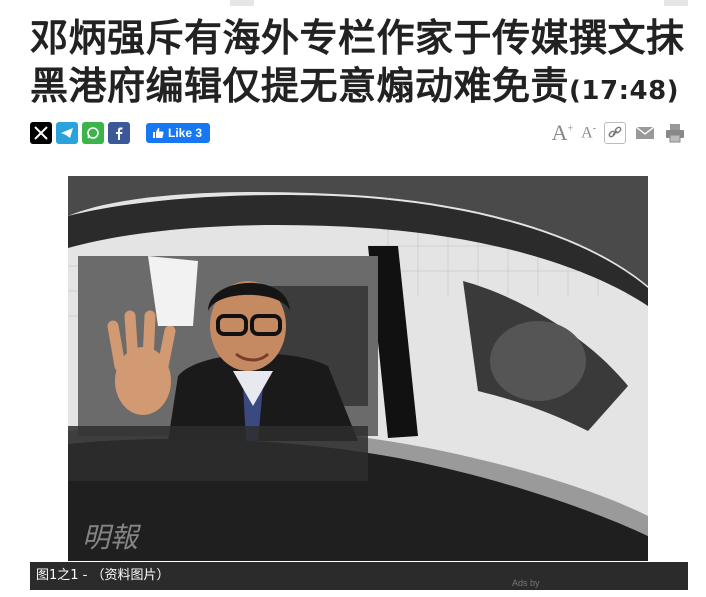 The height and width of the screenshot is (597, 706). Describe the element at coordinates (103, 575) in the screenshot. I see `photo-caption: 图1之1 - （资料图片）` at that location.